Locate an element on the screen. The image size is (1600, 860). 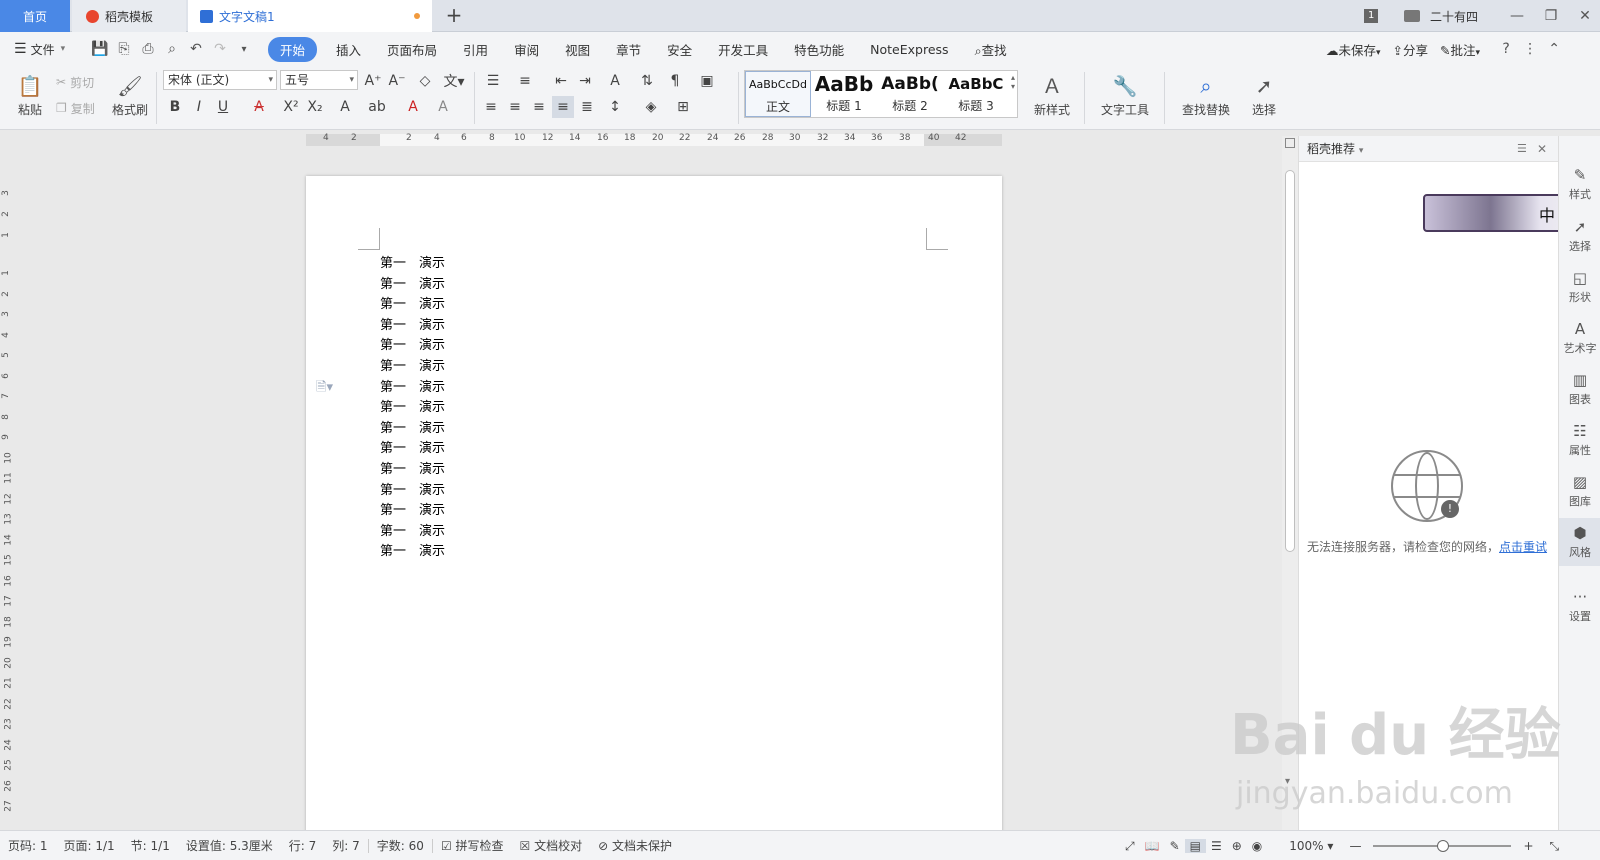
document-map-icon: 🗎▾ is located at coordinates (324, 389).